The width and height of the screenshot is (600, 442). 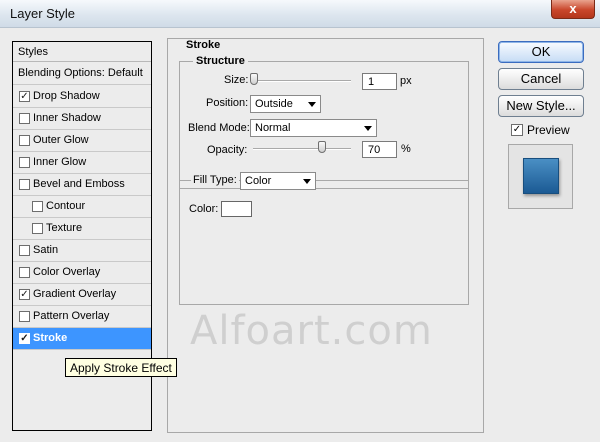 What do you see at coordinates (50, 338) in the screenshot?
I see `style-item-label: Stroke` at bounding box center [50, 338].